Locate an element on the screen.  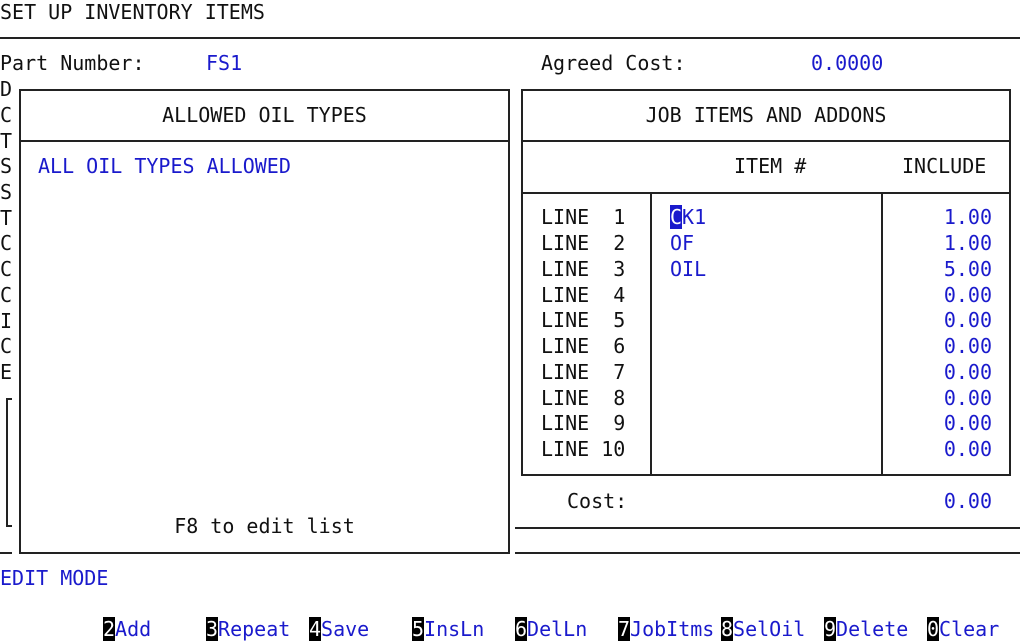
oil-panel-header-divider is located at coordinates (264, 141).